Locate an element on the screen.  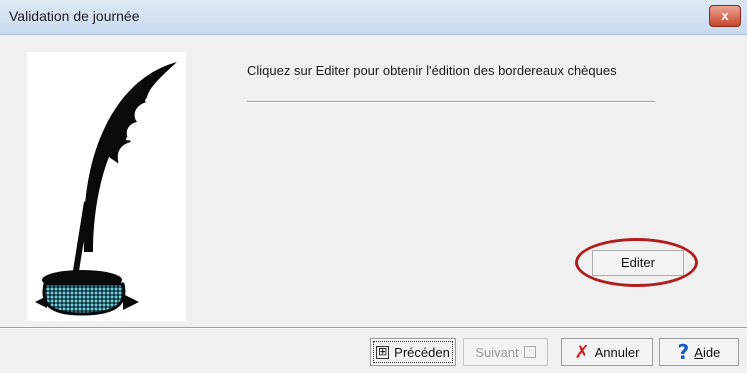
help-button: ? Aide is located at coordinates (699, 352).